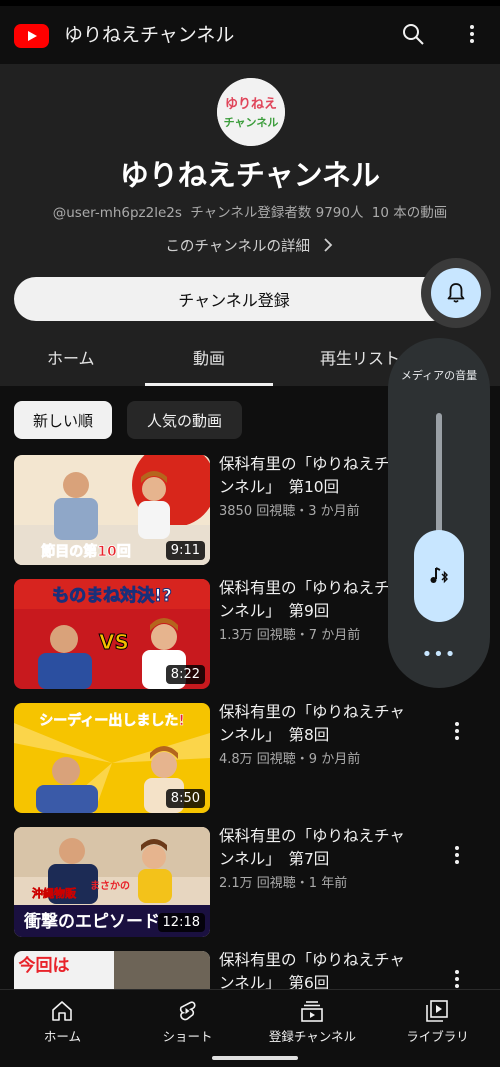 The image size is (500, 1067). I want to click on video-title: 保科有里の「ゆりねえチャンネル」 第10回, so click(316, 476).